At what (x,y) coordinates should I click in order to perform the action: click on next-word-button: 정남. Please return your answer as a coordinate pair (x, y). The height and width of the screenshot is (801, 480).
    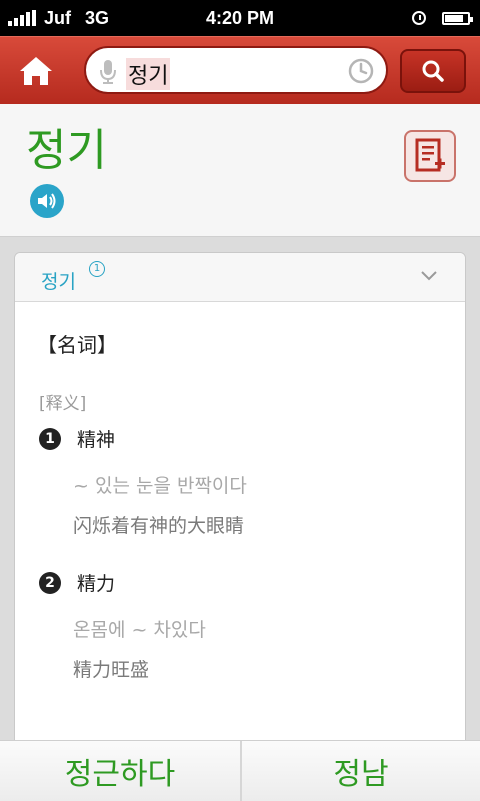
    Looking at the image, I should click on (361, 771).